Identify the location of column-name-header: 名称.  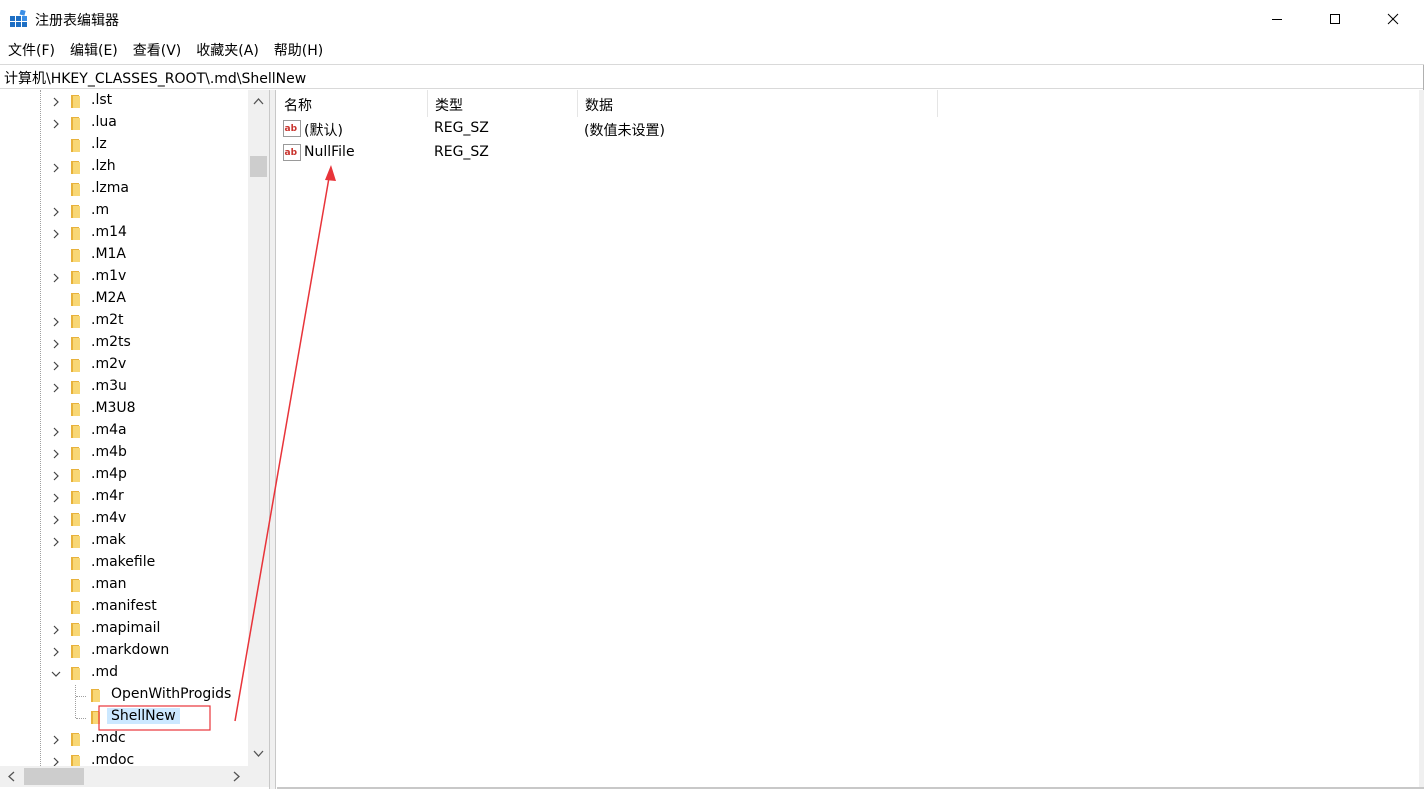
(352, 103).